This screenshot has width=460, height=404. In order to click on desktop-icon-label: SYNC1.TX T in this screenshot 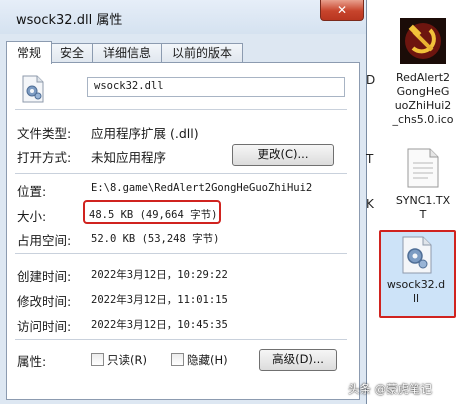, I will do `click(423, 207)`.